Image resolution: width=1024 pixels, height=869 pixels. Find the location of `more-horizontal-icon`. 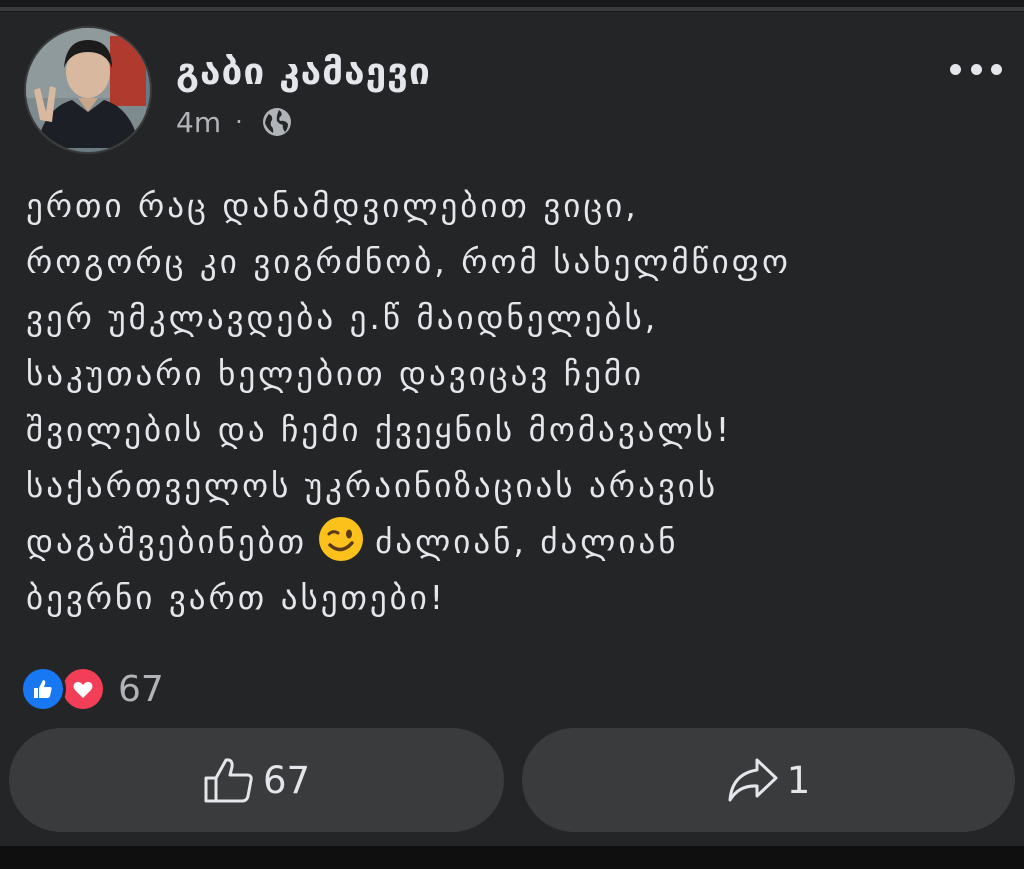

more-horizontal-icon is located at coordinates (955, 69).